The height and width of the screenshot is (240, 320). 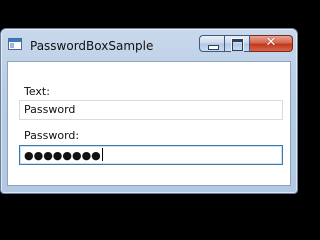 What do you see at coordinates (37, 91) in the screenshot?
I see `text-label: Text:` at bounding box center [37, 91].